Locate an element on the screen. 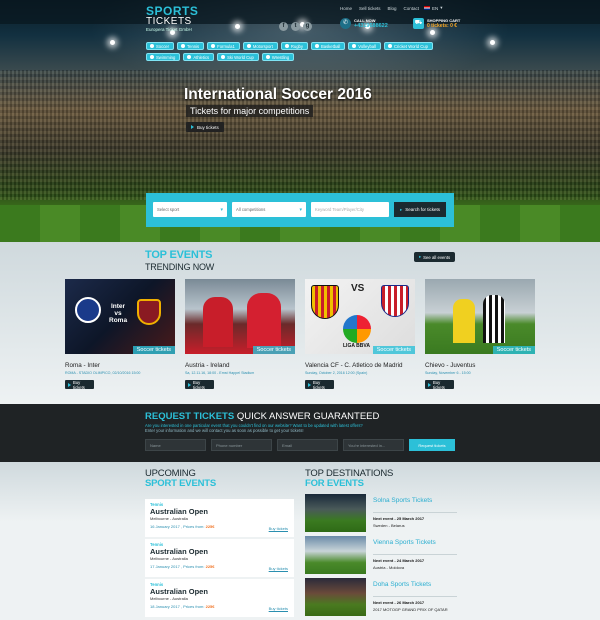 The width and height of the screenshot is (600, 620). competition-select: All competitions ▾ is located at coordinates (269, 209).